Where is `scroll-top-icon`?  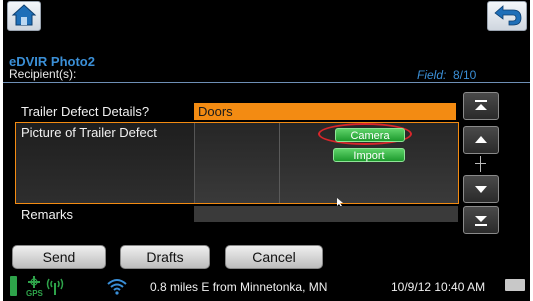 scroll-top-icon is located at coordinates (481, 105).